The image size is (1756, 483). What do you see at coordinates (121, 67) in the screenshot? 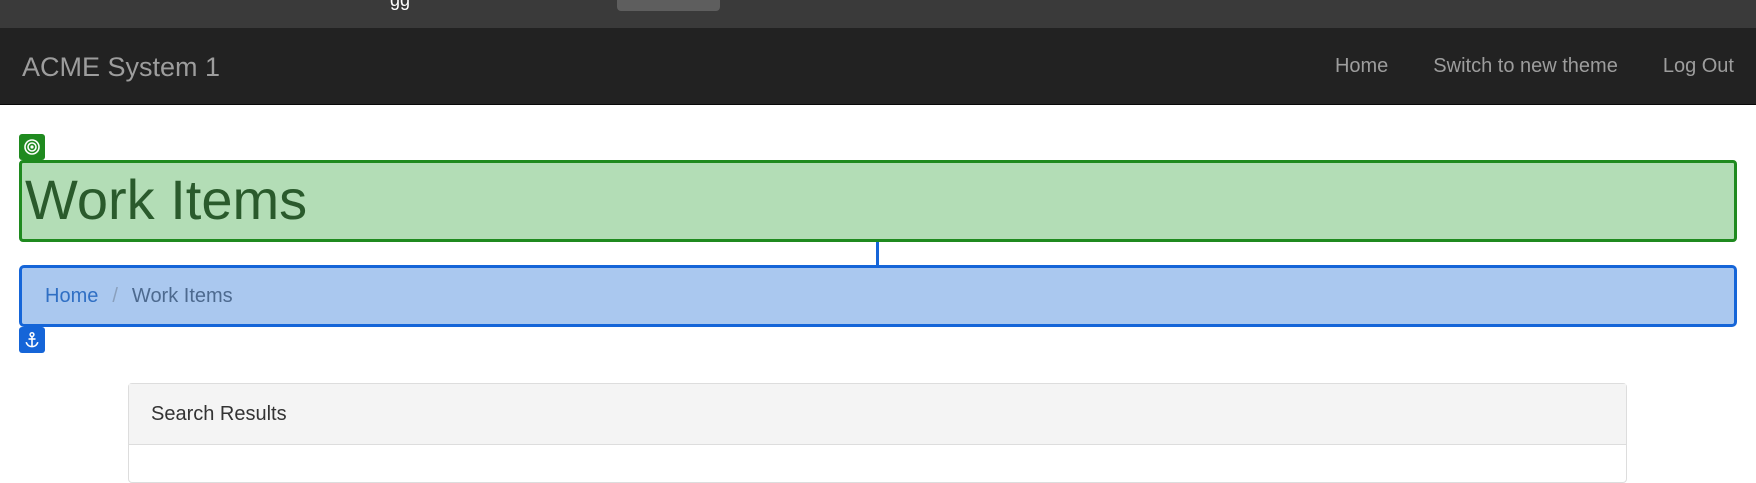
I see `brand-link: ACME System 1` at bounding box center [121, 67].